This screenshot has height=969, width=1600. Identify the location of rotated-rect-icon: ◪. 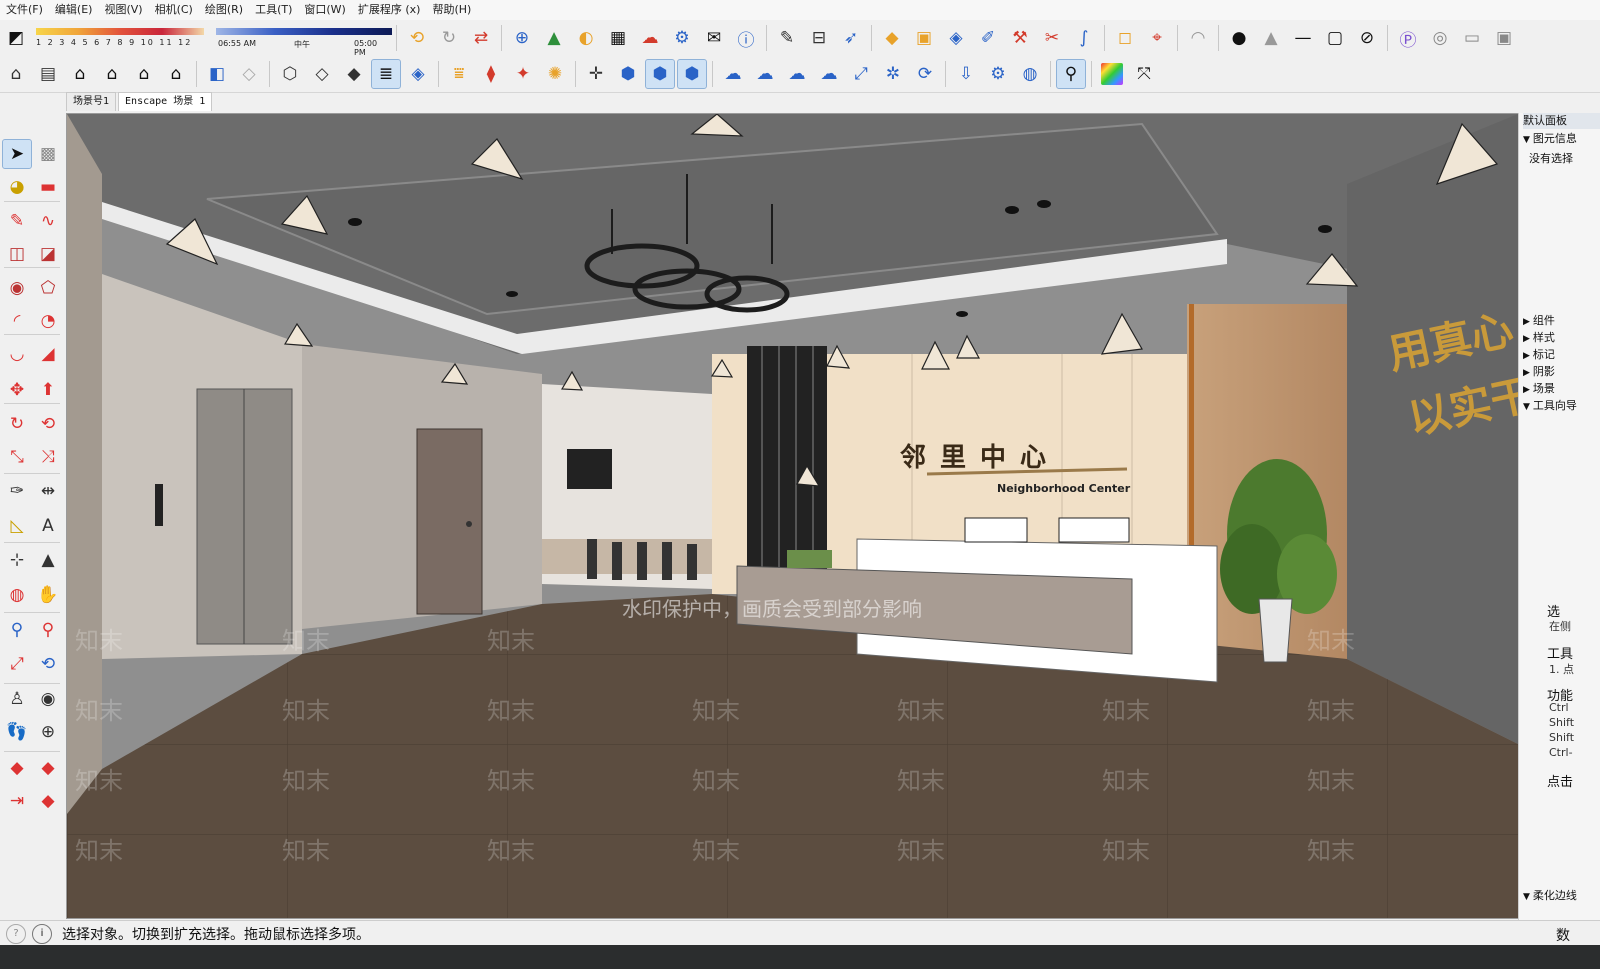
(48, 254).